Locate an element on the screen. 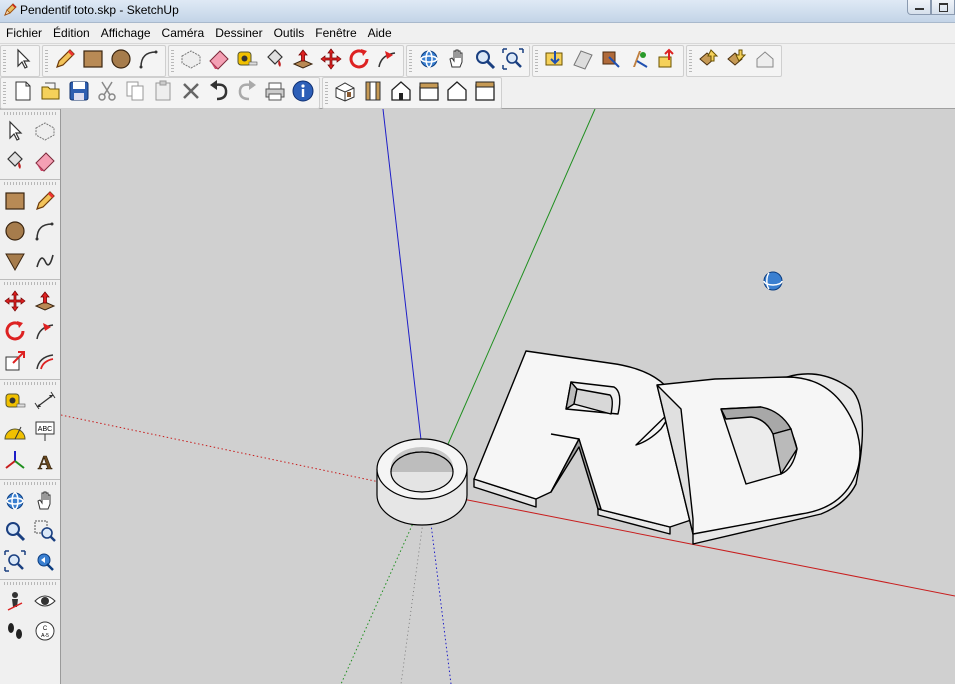 This screenshot has height=684, width=955. orbit-tool-button is located at coordinates (429, 61).